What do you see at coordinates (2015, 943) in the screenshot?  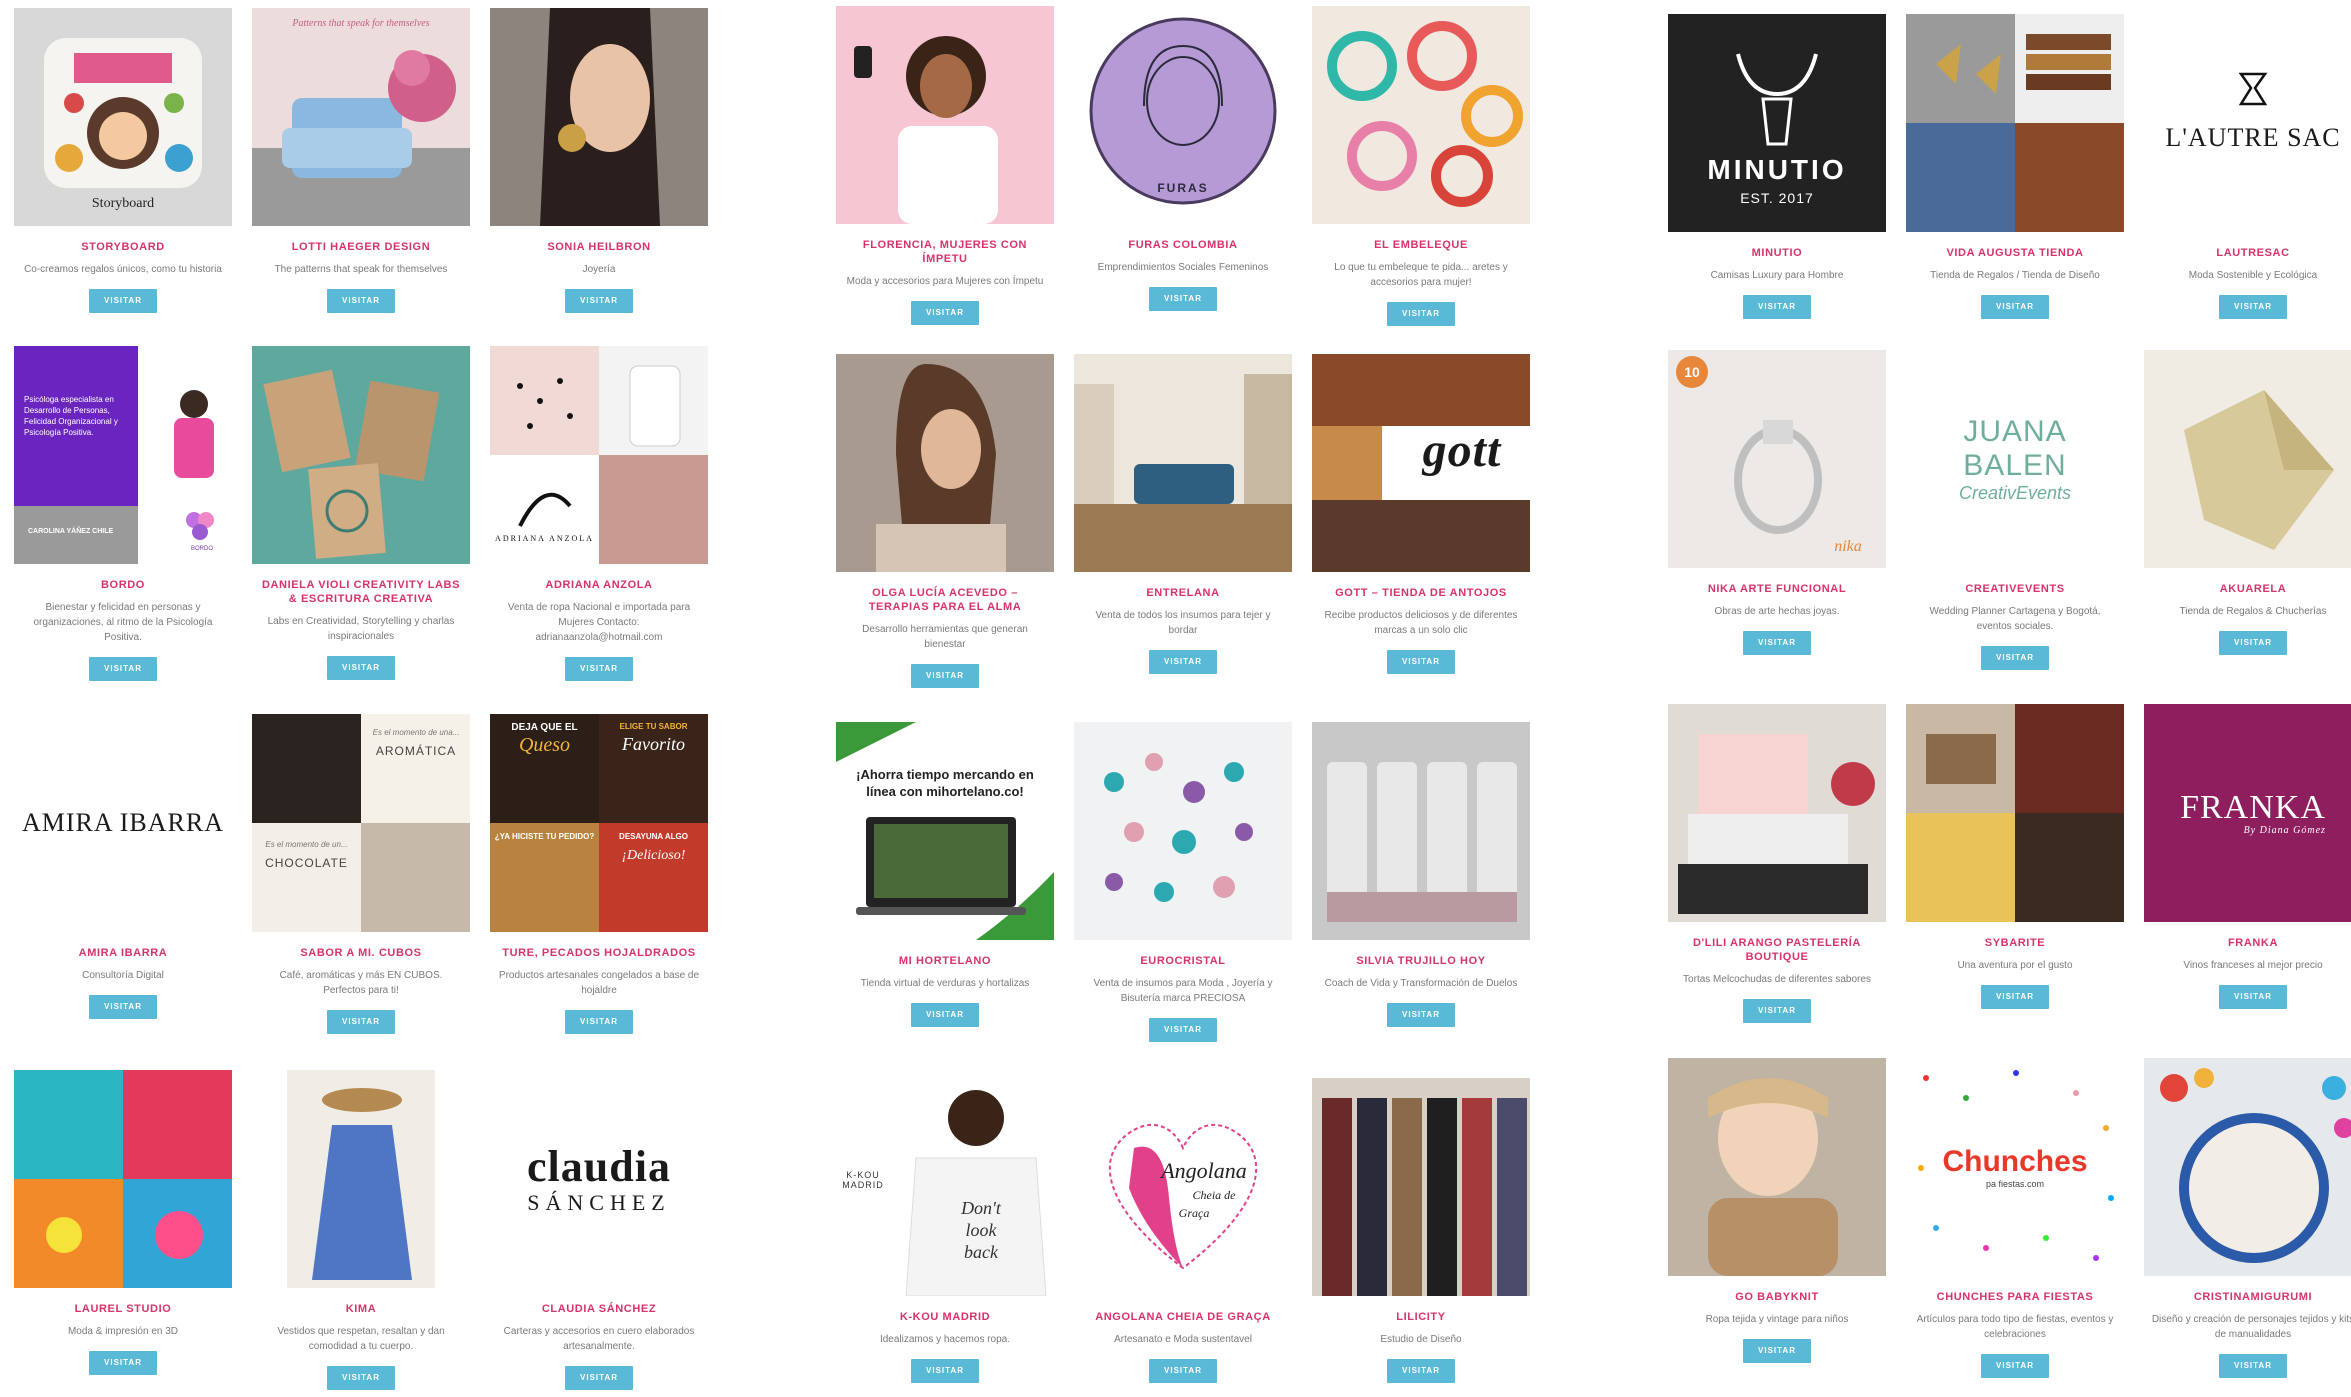 I see `business-title: SYBARITE` at bounding box center [2015, 943].